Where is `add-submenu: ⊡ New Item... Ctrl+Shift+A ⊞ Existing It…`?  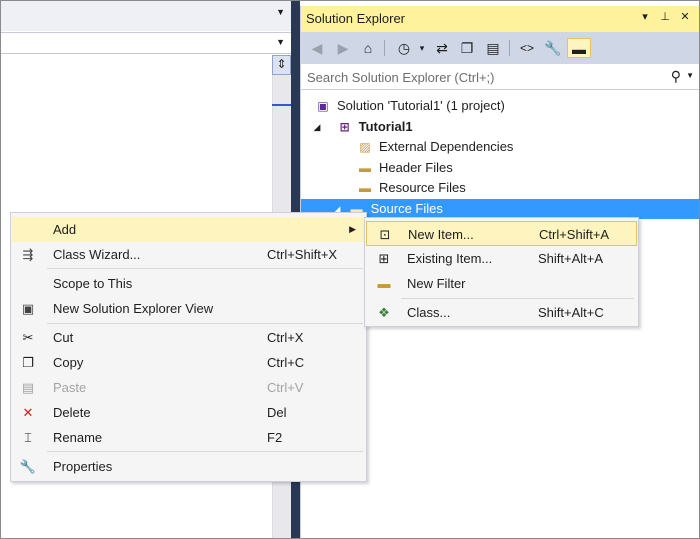
add-submenu: ⊡ New Item... Ctrl+Shift+A ⊞ Existing It… is located at coordinates (501, 272).